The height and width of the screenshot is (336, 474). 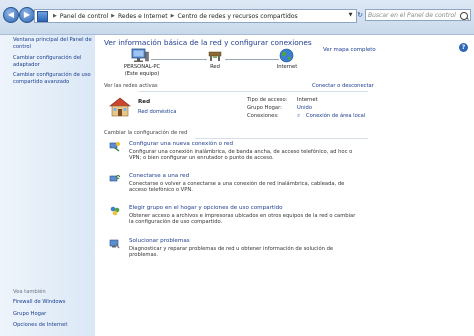 I want to click on breadcrumb-control-panel: Panel de control, so click(x=84, y=16).